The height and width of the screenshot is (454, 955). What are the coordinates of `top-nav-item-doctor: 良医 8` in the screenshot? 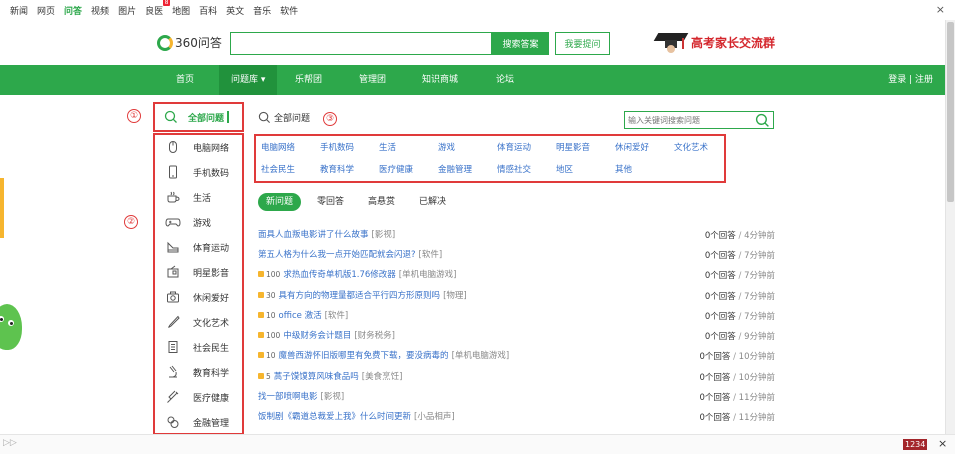 It's located at (158, 8).